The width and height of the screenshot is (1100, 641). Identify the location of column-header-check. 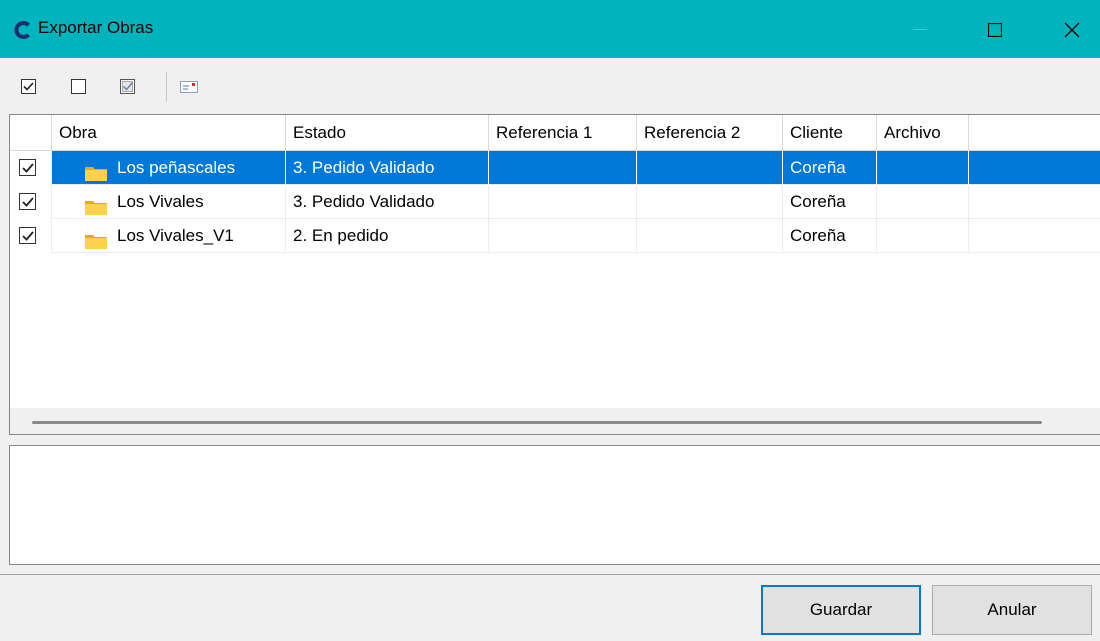
(31, 133).